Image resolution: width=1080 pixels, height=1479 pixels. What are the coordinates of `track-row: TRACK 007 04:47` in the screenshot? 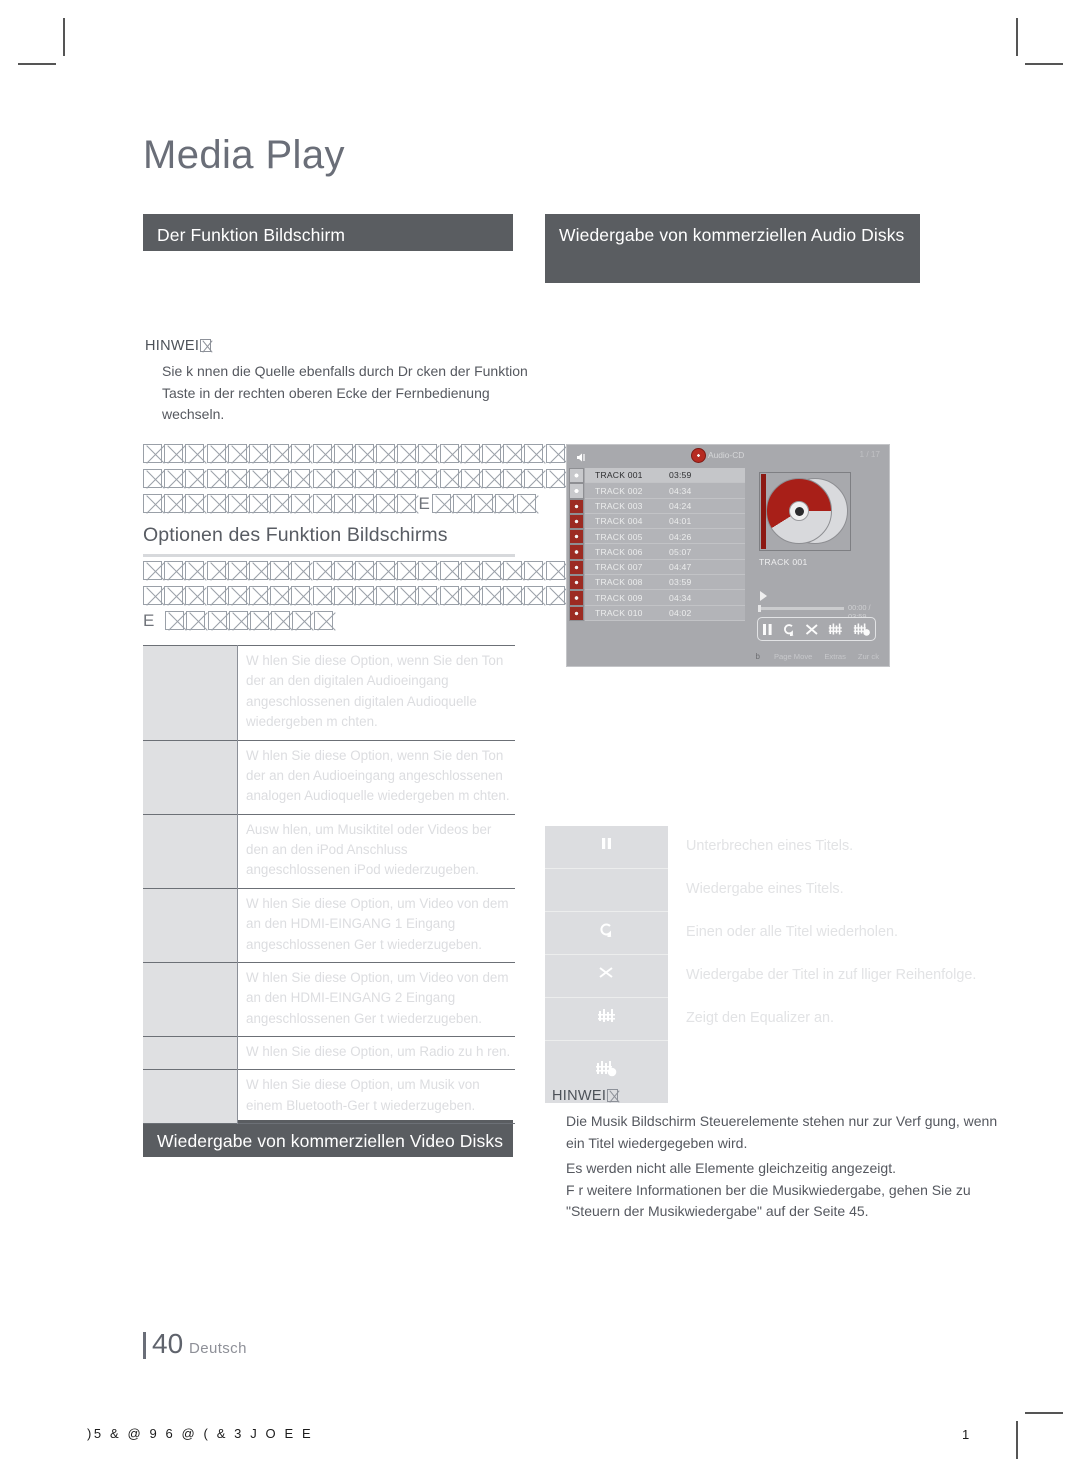 It's located at (657, 567).